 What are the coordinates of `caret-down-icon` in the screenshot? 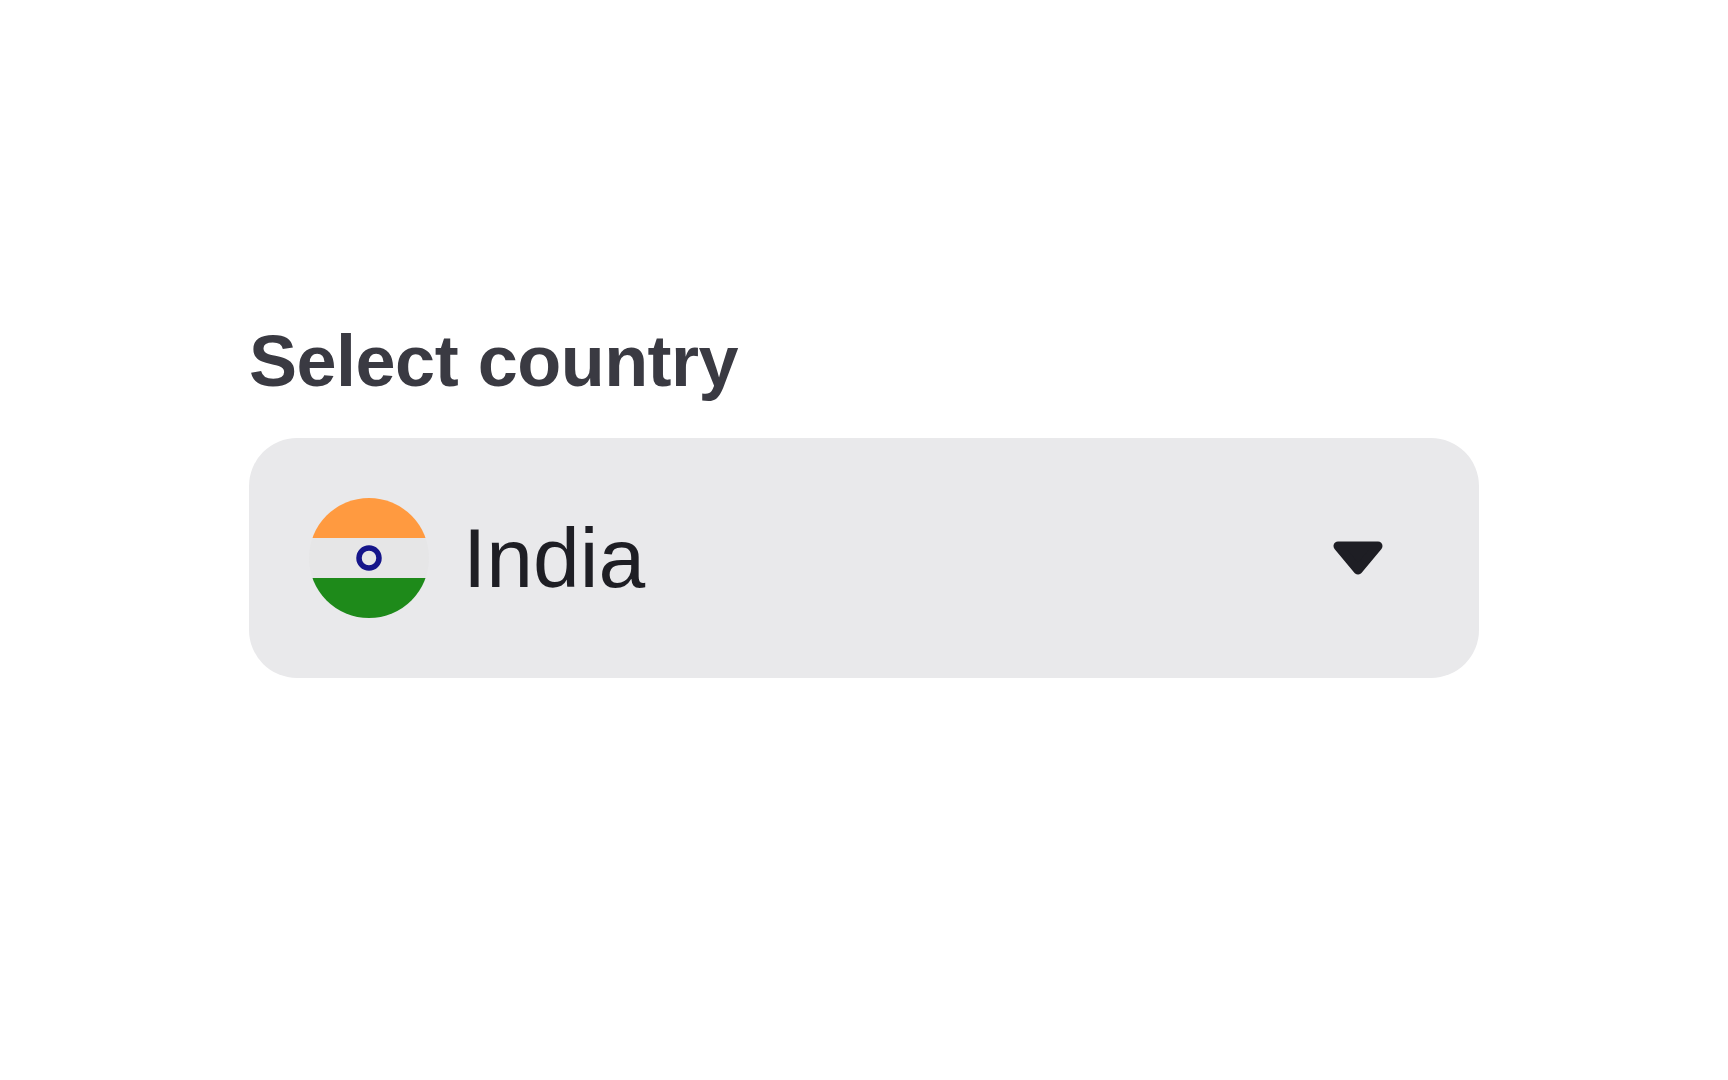 It's located at (1358, 558).